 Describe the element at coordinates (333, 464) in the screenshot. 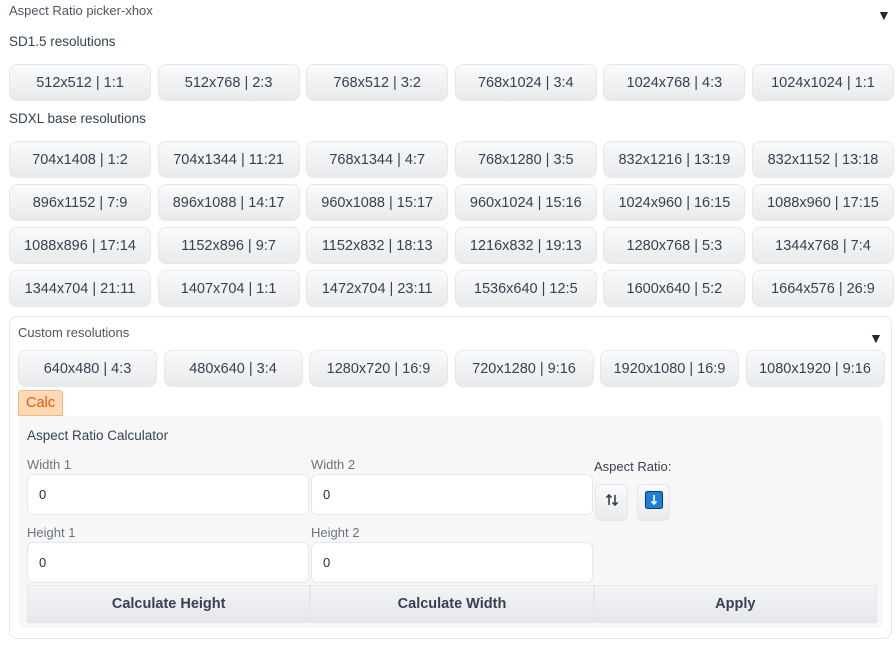

I see `width2-label: Width 2` at that location.